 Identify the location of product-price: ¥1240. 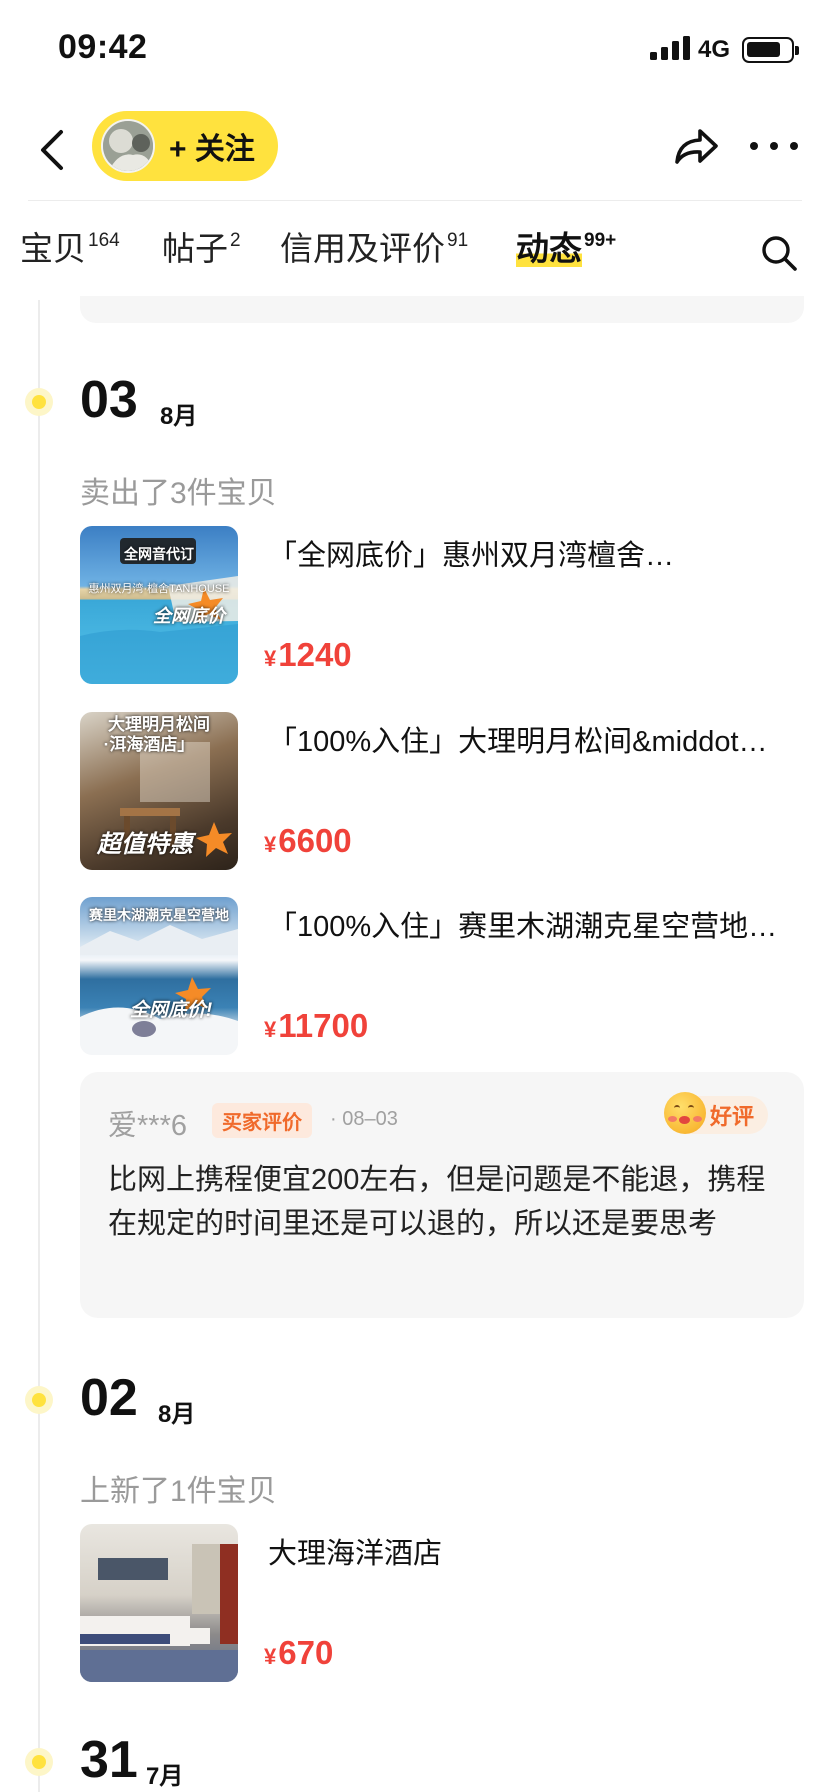
(308, 654).